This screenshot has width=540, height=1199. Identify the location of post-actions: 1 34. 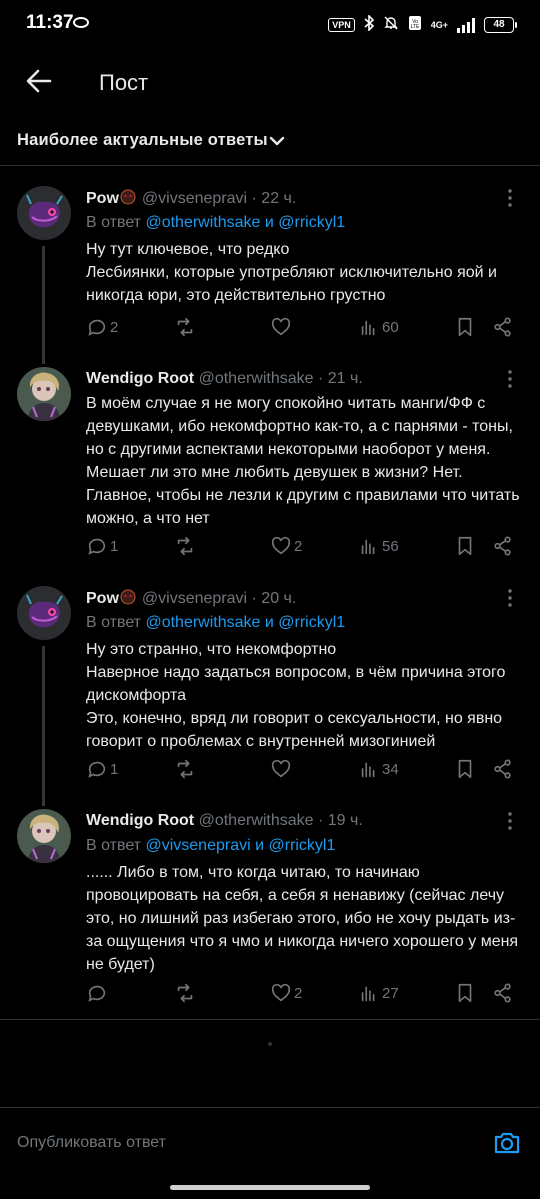
(306, 771).